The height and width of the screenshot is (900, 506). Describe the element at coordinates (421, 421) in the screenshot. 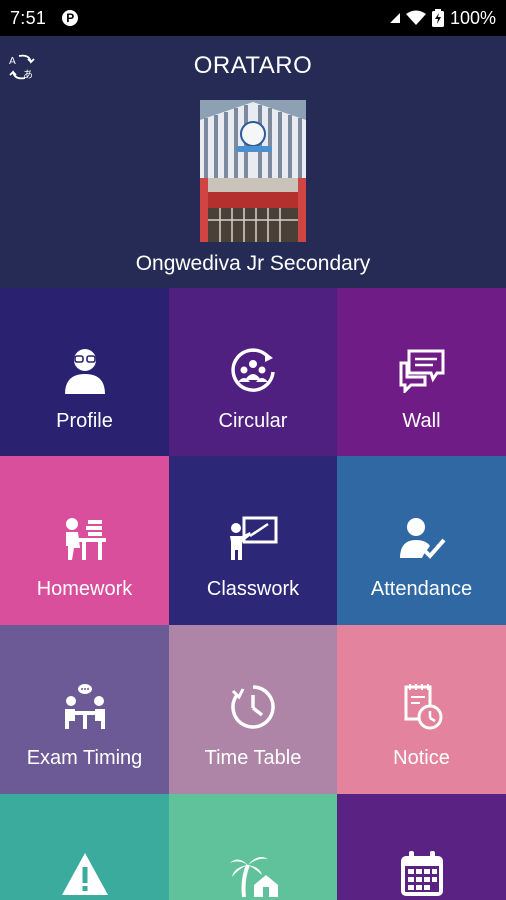

I see `tile-label: Wall` at that location.